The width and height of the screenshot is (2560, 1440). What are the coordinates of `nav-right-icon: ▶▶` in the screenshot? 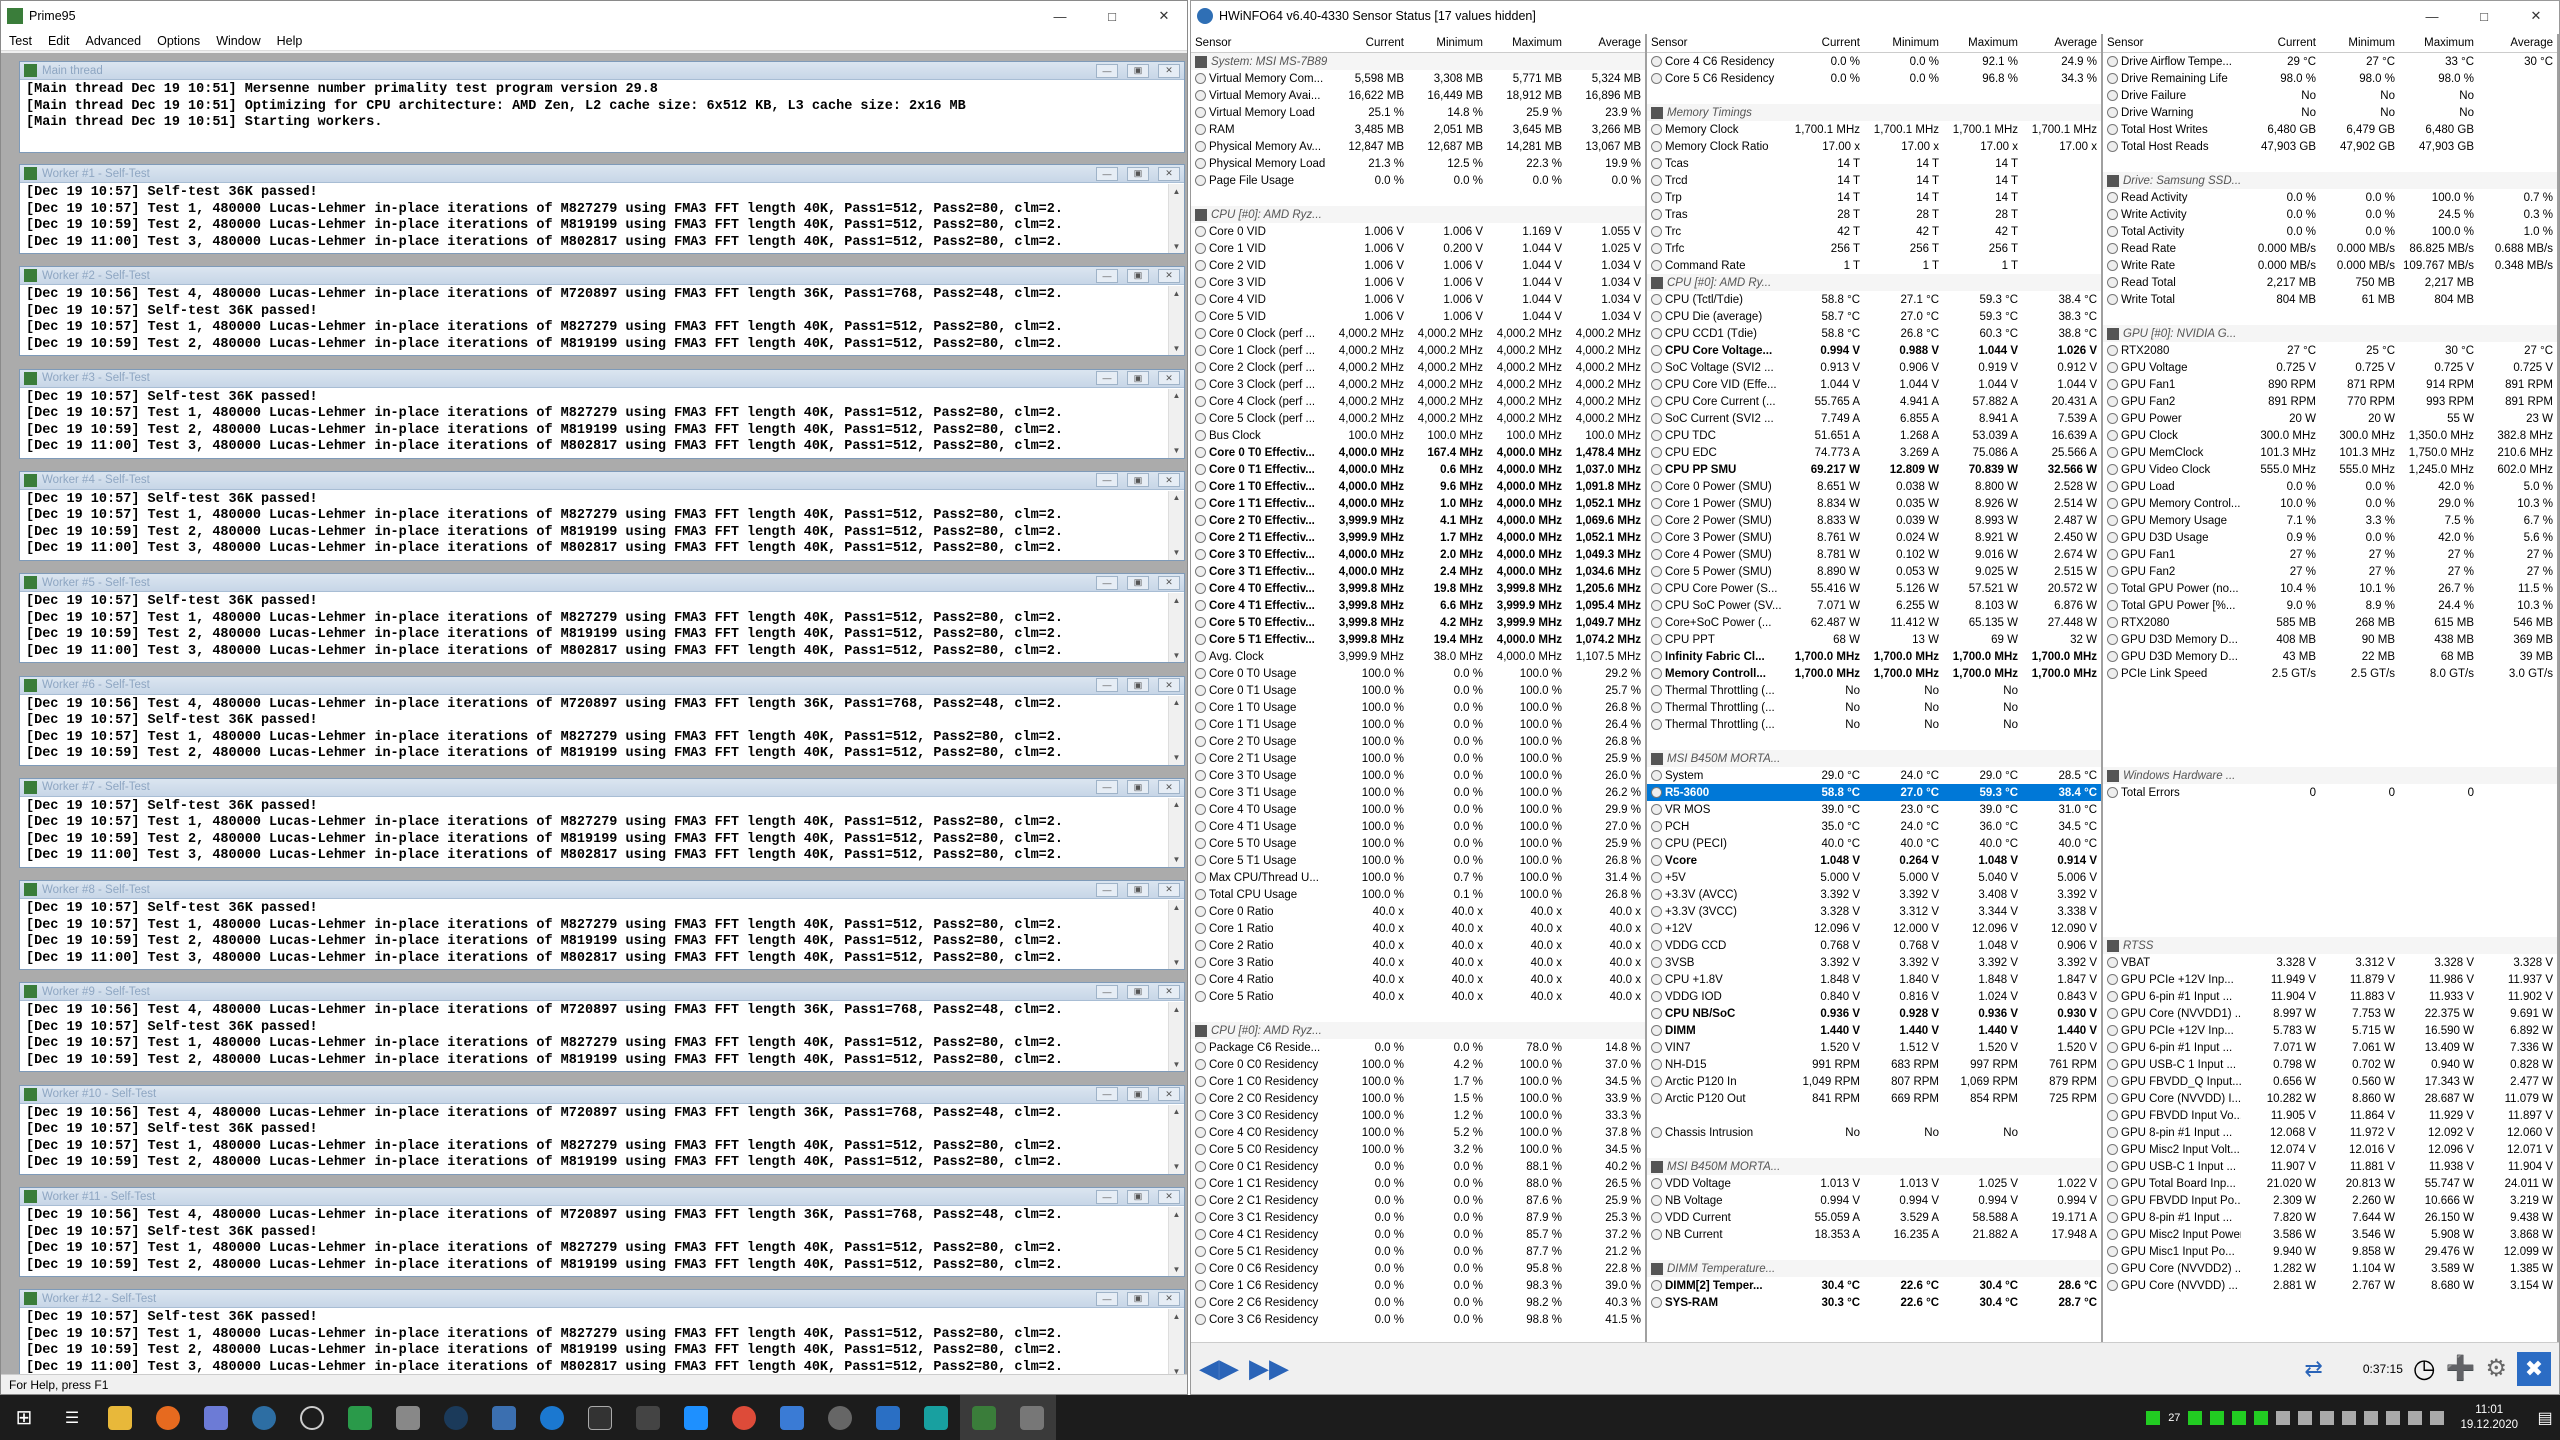 It's located at (1269, 1368).